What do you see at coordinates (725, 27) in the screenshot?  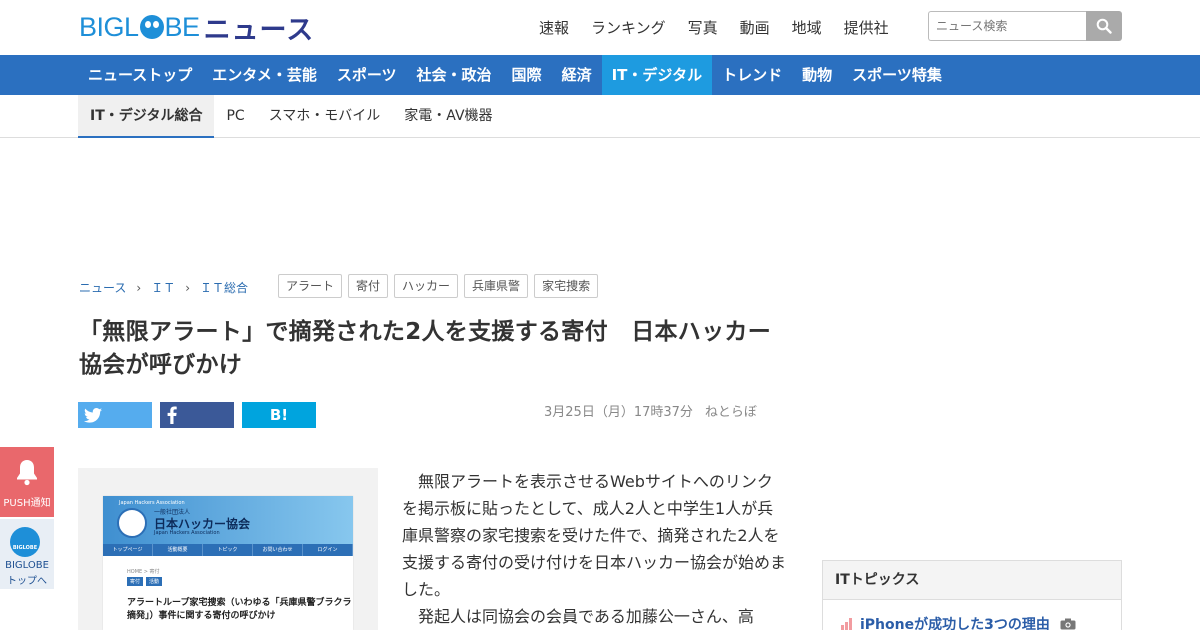 I see `top-links: 速報 ランキング 写真 動画 地域 提供社` at bounding box center [725, 27].